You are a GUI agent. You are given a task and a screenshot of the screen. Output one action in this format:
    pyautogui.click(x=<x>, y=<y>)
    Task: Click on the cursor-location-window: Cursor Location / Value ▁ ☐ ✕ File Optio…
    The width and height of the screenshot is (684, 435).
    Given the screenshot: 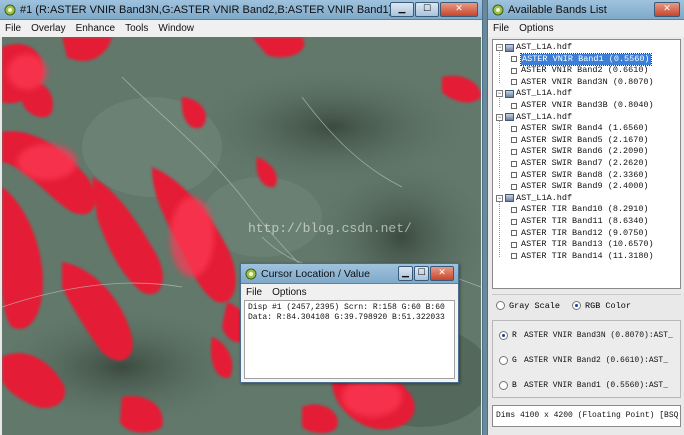 What is the action you would take?
    pyautogui.click(x=349, y=323)
    